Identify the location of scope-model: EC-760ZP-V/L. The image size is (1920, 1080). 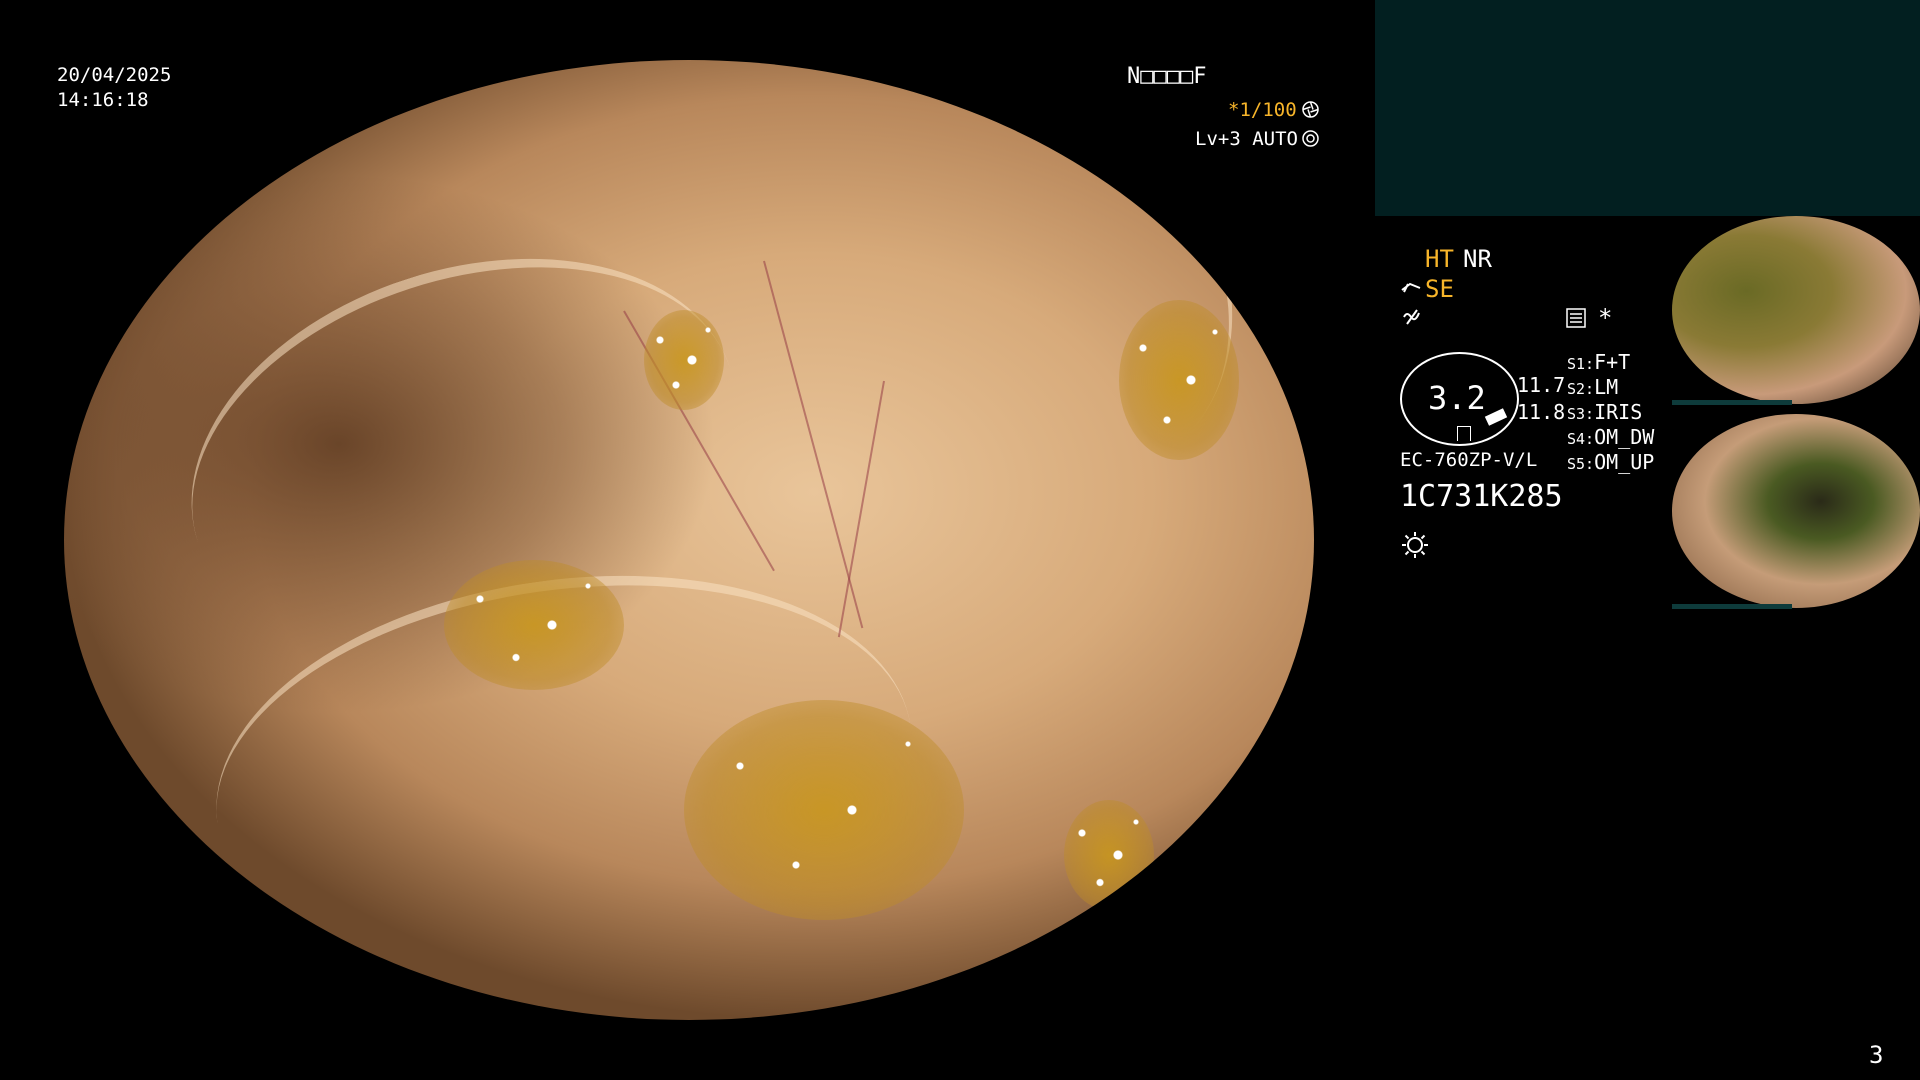
(1469, 460).